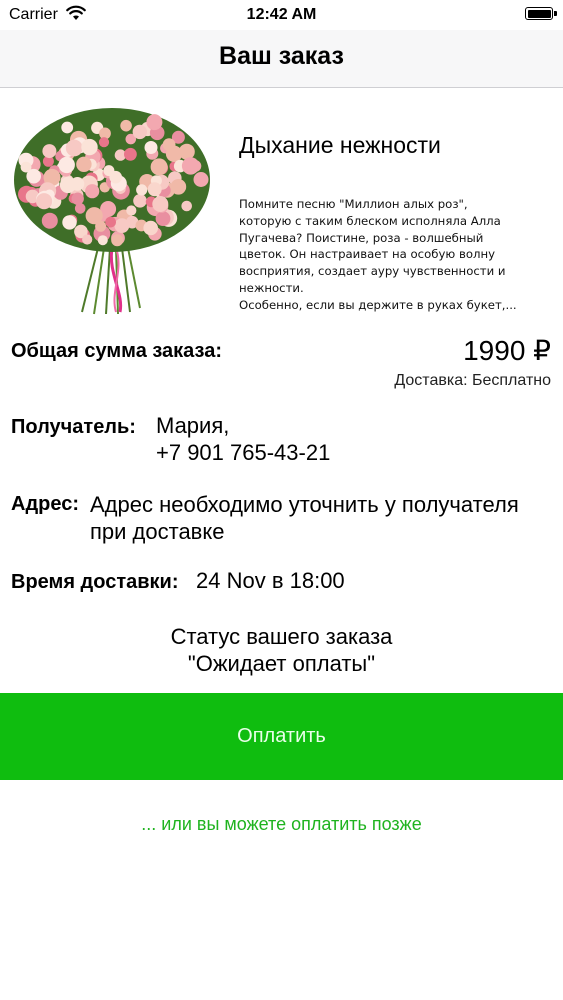 This screenshot has width=563, height=1000. I want to click on navigation-bar: Ваш заказ, so click(281, 59).